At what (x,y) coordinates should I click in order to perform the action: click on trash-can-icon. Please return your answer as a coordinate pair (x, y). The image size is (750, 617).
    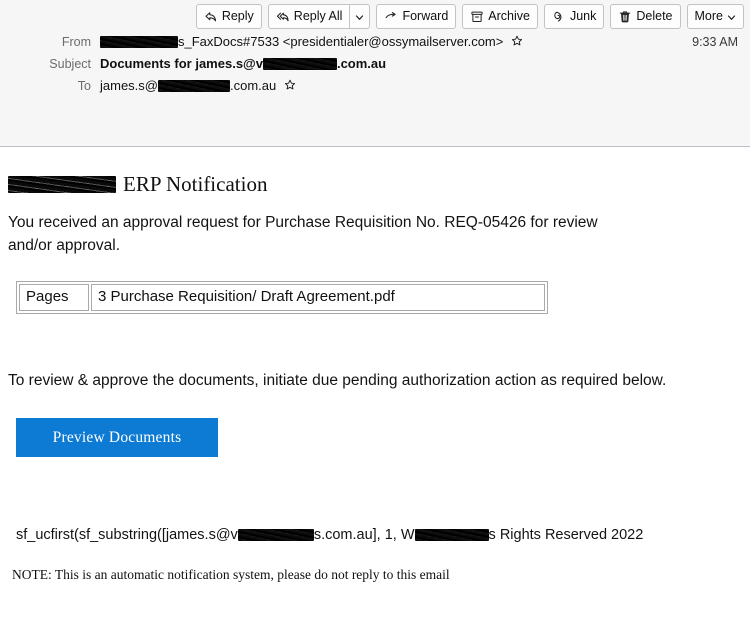
    Looking at the image, I should click on (625, 17).